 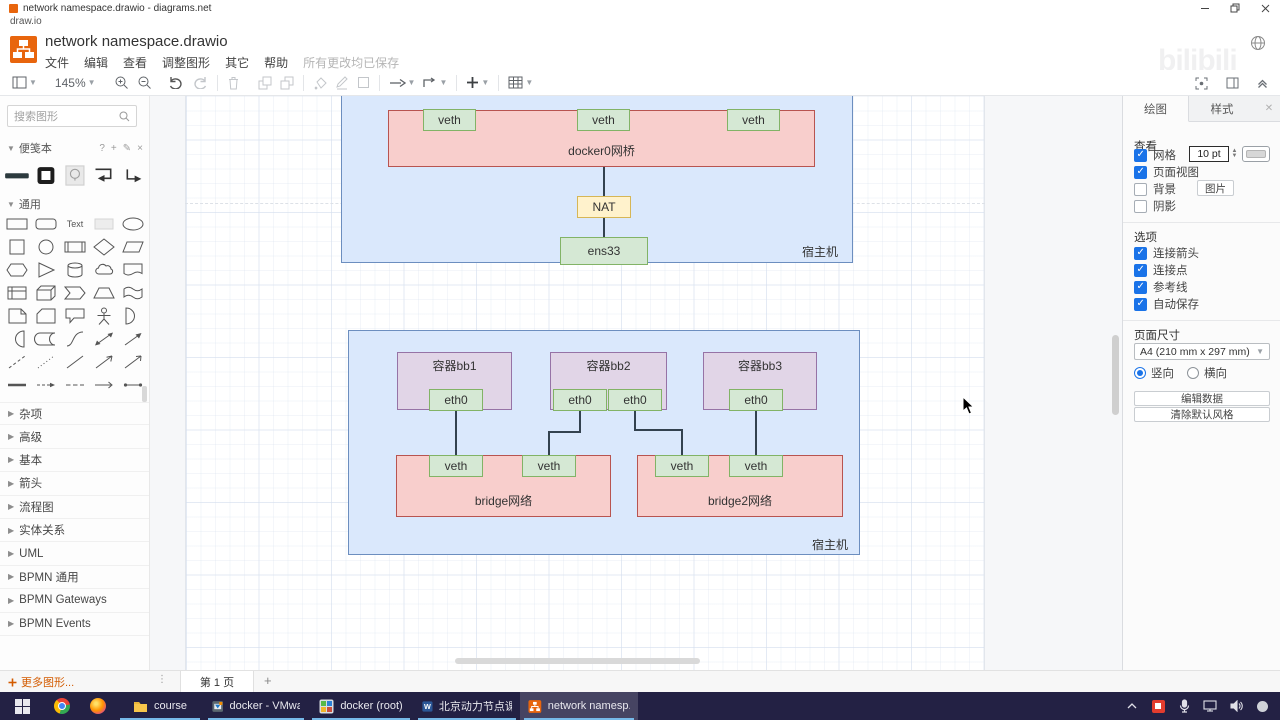 I want to click on menu-extras: 其它, so click(x=237, y=62).